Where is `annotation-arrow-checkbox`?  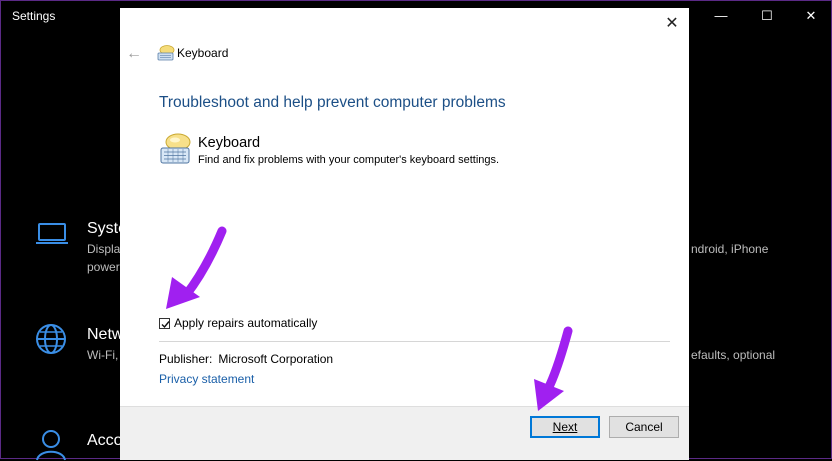
annotation-arrow-checkbox is located at coordinates (196, 267).